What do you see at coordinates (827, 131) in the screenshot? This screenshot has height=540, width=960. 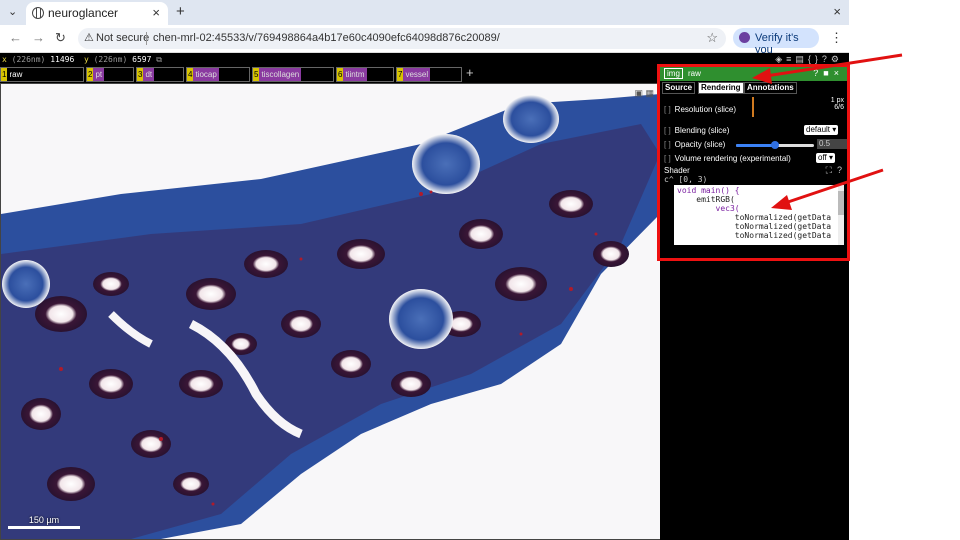 I see `annotation-arrows` at bounding box center [827, 131].